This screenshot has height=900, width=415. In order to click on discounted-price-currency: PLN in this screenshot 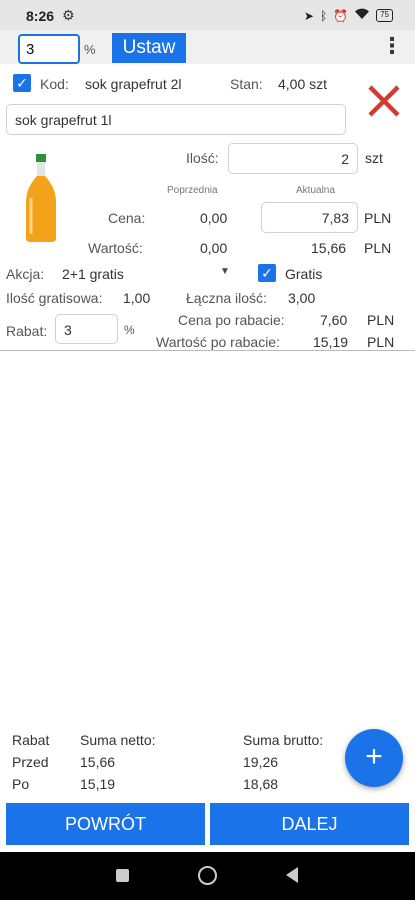, I will do `click(381, 320)`.